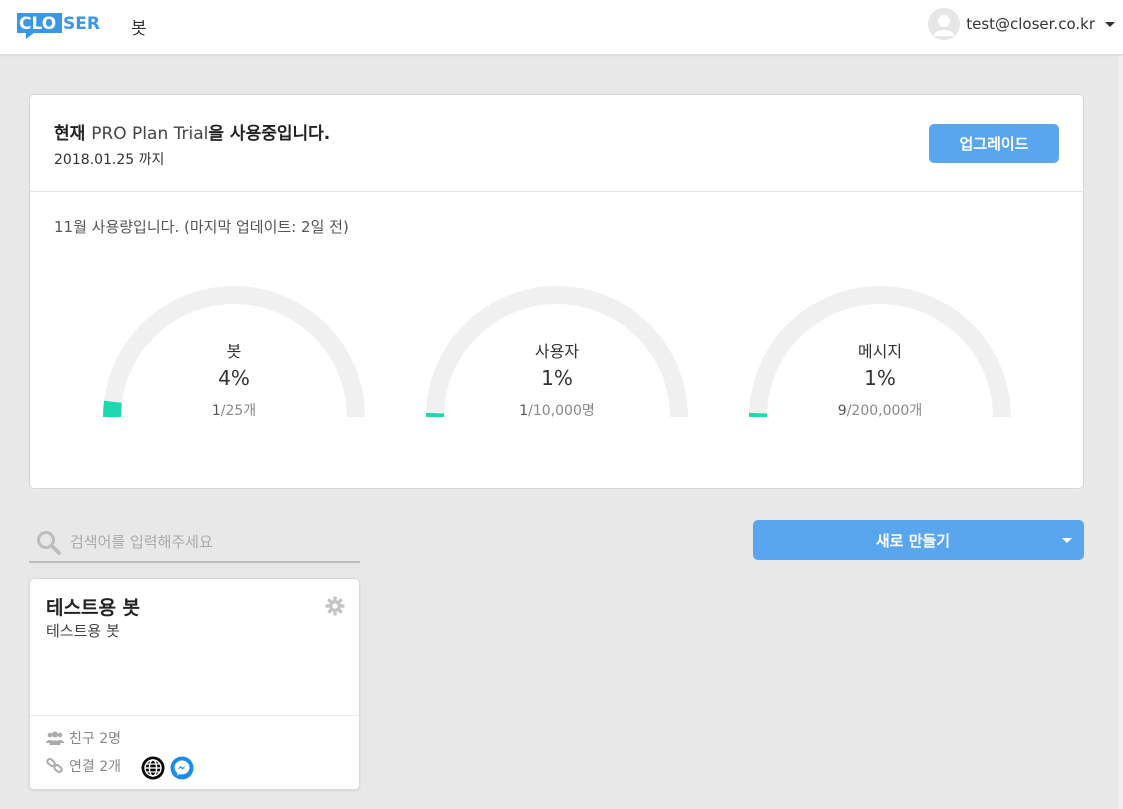 The width and height of the screenshot is (1123, 809). I want to click on link-icon, so click(54, 765).